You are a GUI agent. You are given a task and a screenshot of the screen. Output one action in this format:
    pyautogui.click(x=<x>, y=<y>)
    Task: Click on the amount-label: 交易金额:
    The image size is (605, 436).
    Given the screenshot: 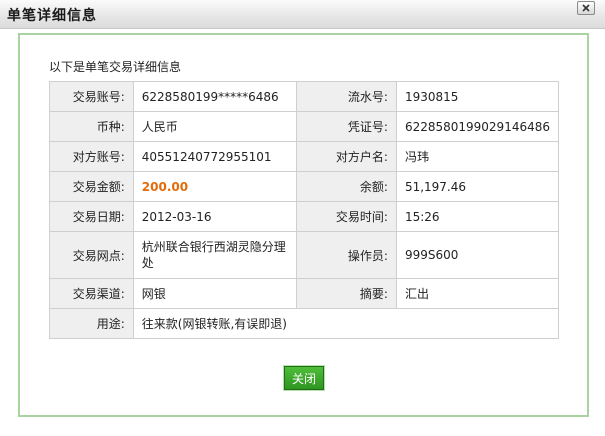 What is the action you would take?
    pyautogui.click(x=91, y=186)
    